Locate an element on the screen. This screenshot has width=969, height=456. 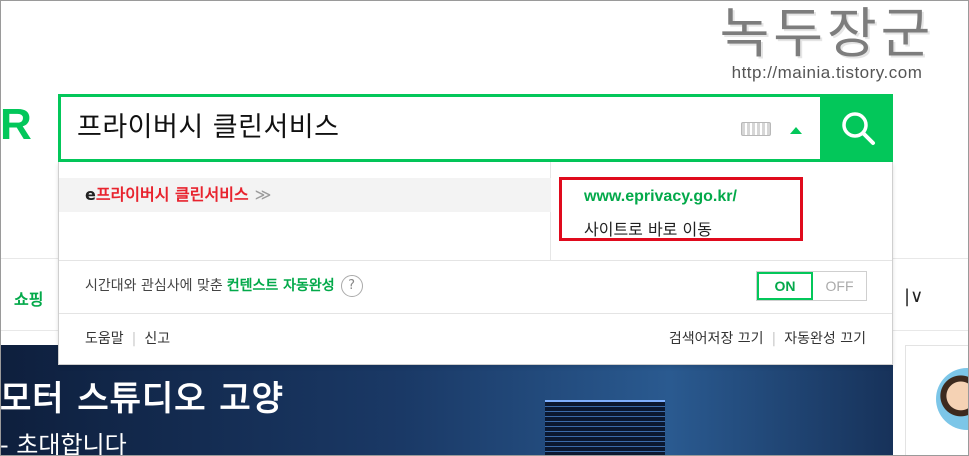
suggestion-list: e프라이버시 클린서비스 ≫ is located at coordinates (305, 211).